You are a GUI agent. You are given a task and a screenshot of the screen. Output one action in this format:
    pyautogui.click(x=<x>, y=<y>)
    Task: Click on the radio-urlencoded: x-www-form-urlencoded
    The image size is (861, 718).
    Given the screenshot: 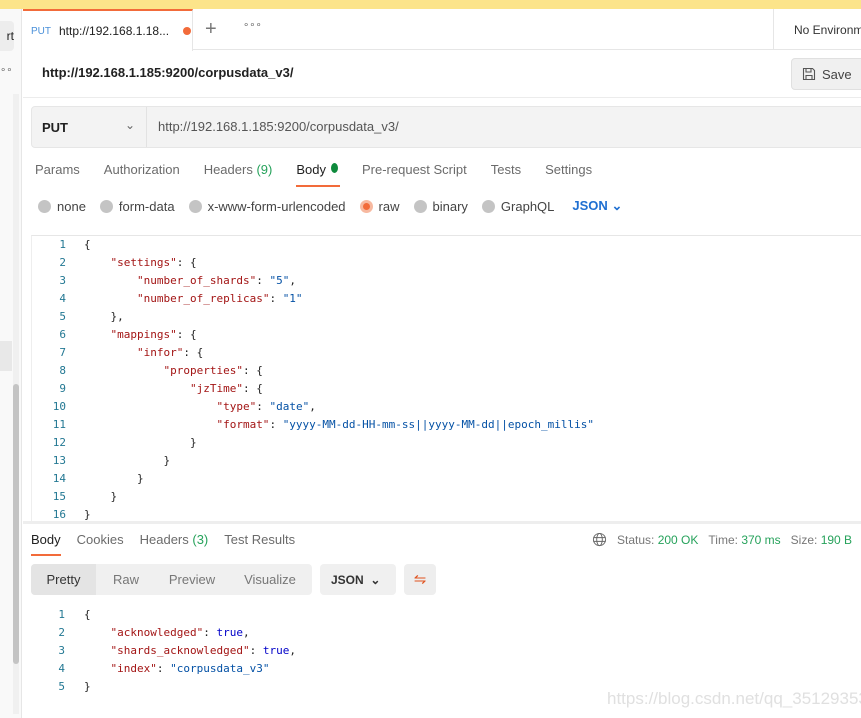 What is the action you would take?
    pyautogui.click(x=267, y=206)
    